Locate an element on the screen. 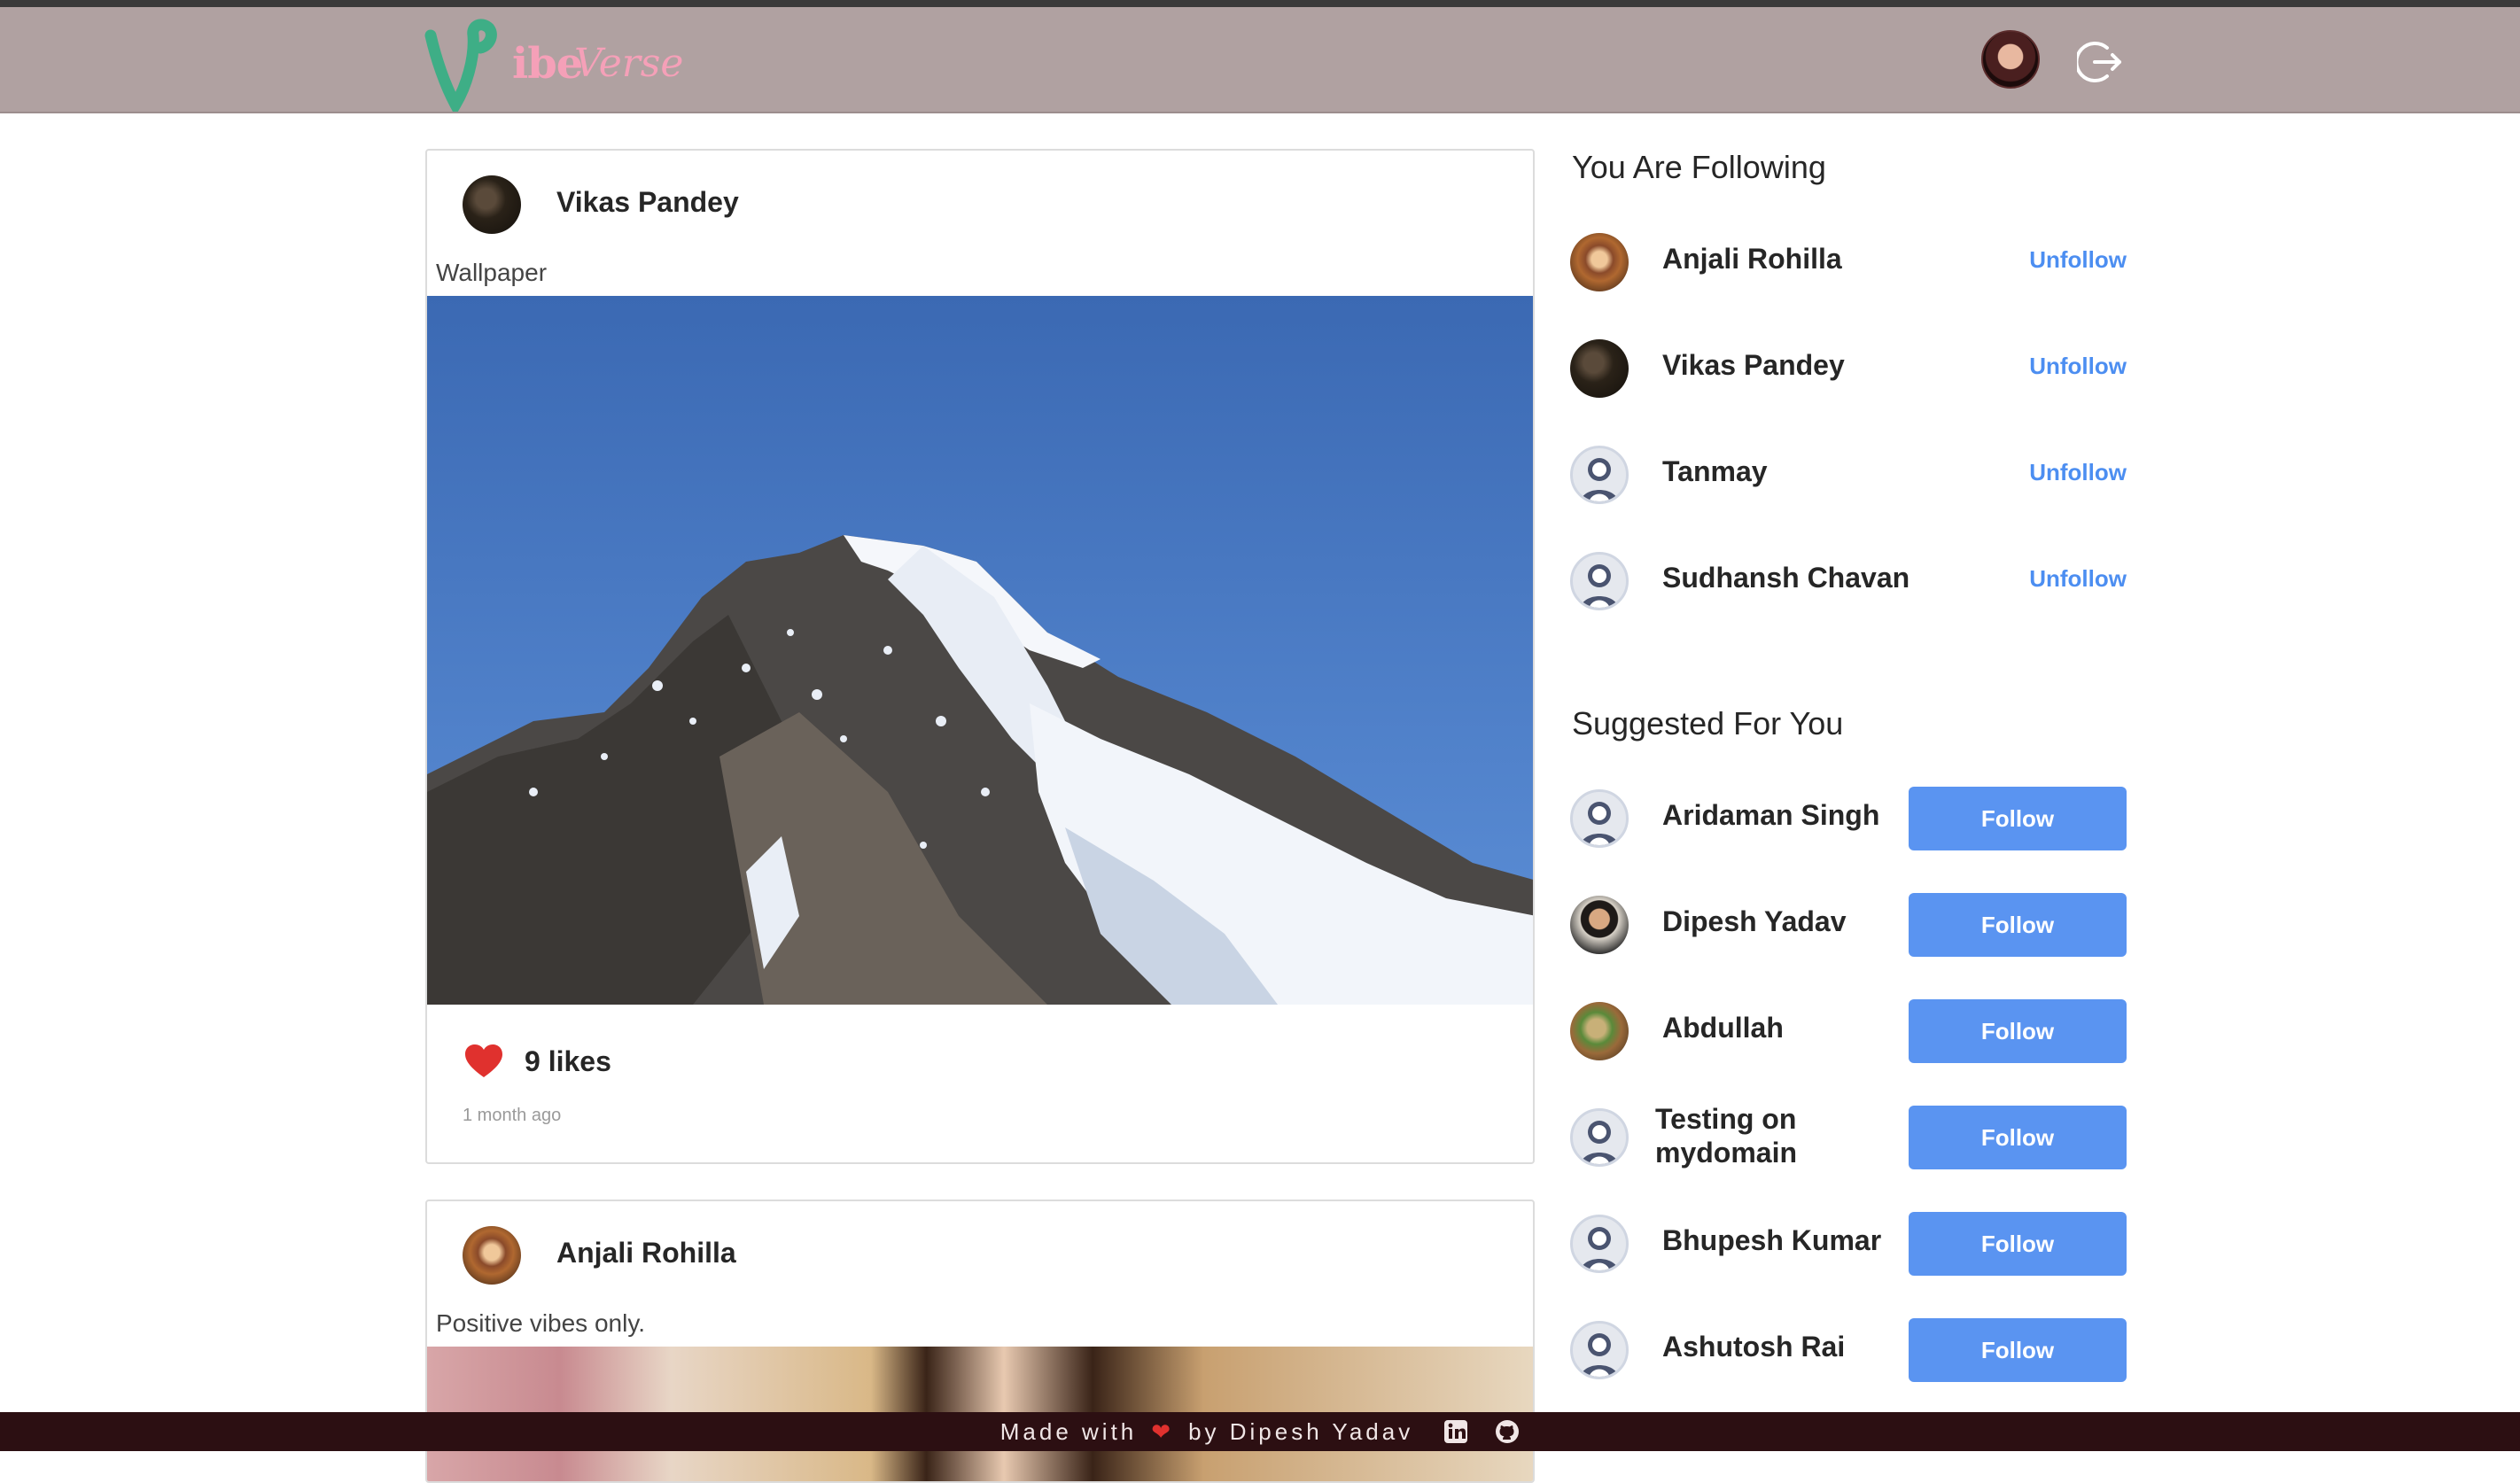  post-author-name: Vikas Pandey is located at coordinates (647, 202).